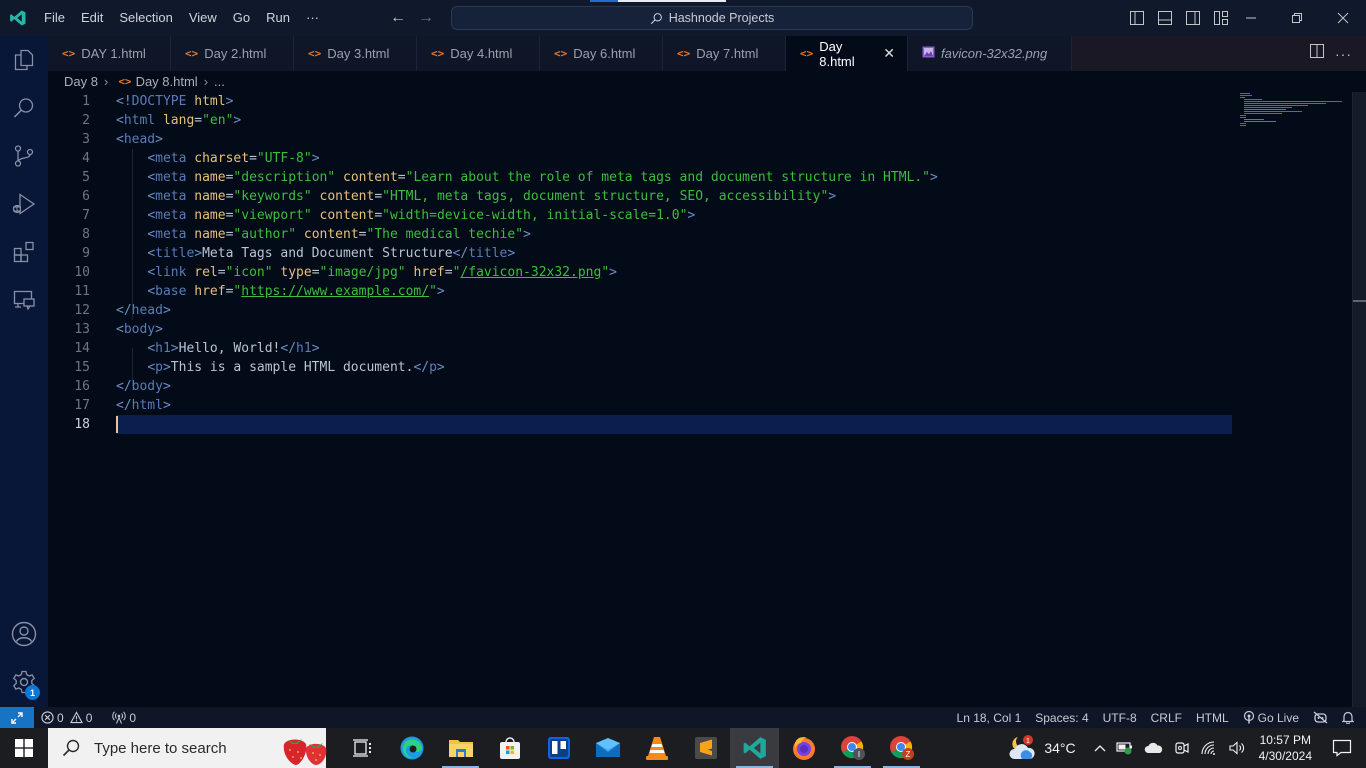  I want to click on go-live-button: Go Live, so click(1271, 717).